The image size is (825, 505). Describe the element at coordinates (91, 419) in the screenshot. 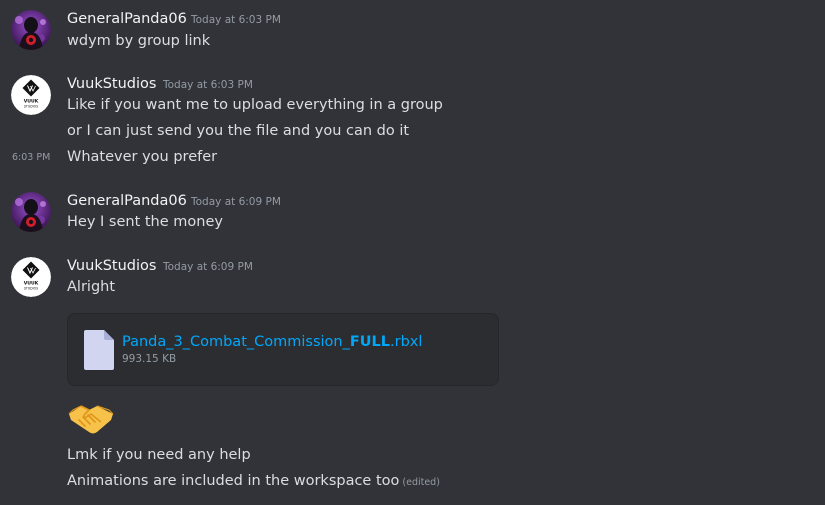

I see `handshake-icon` at that location.